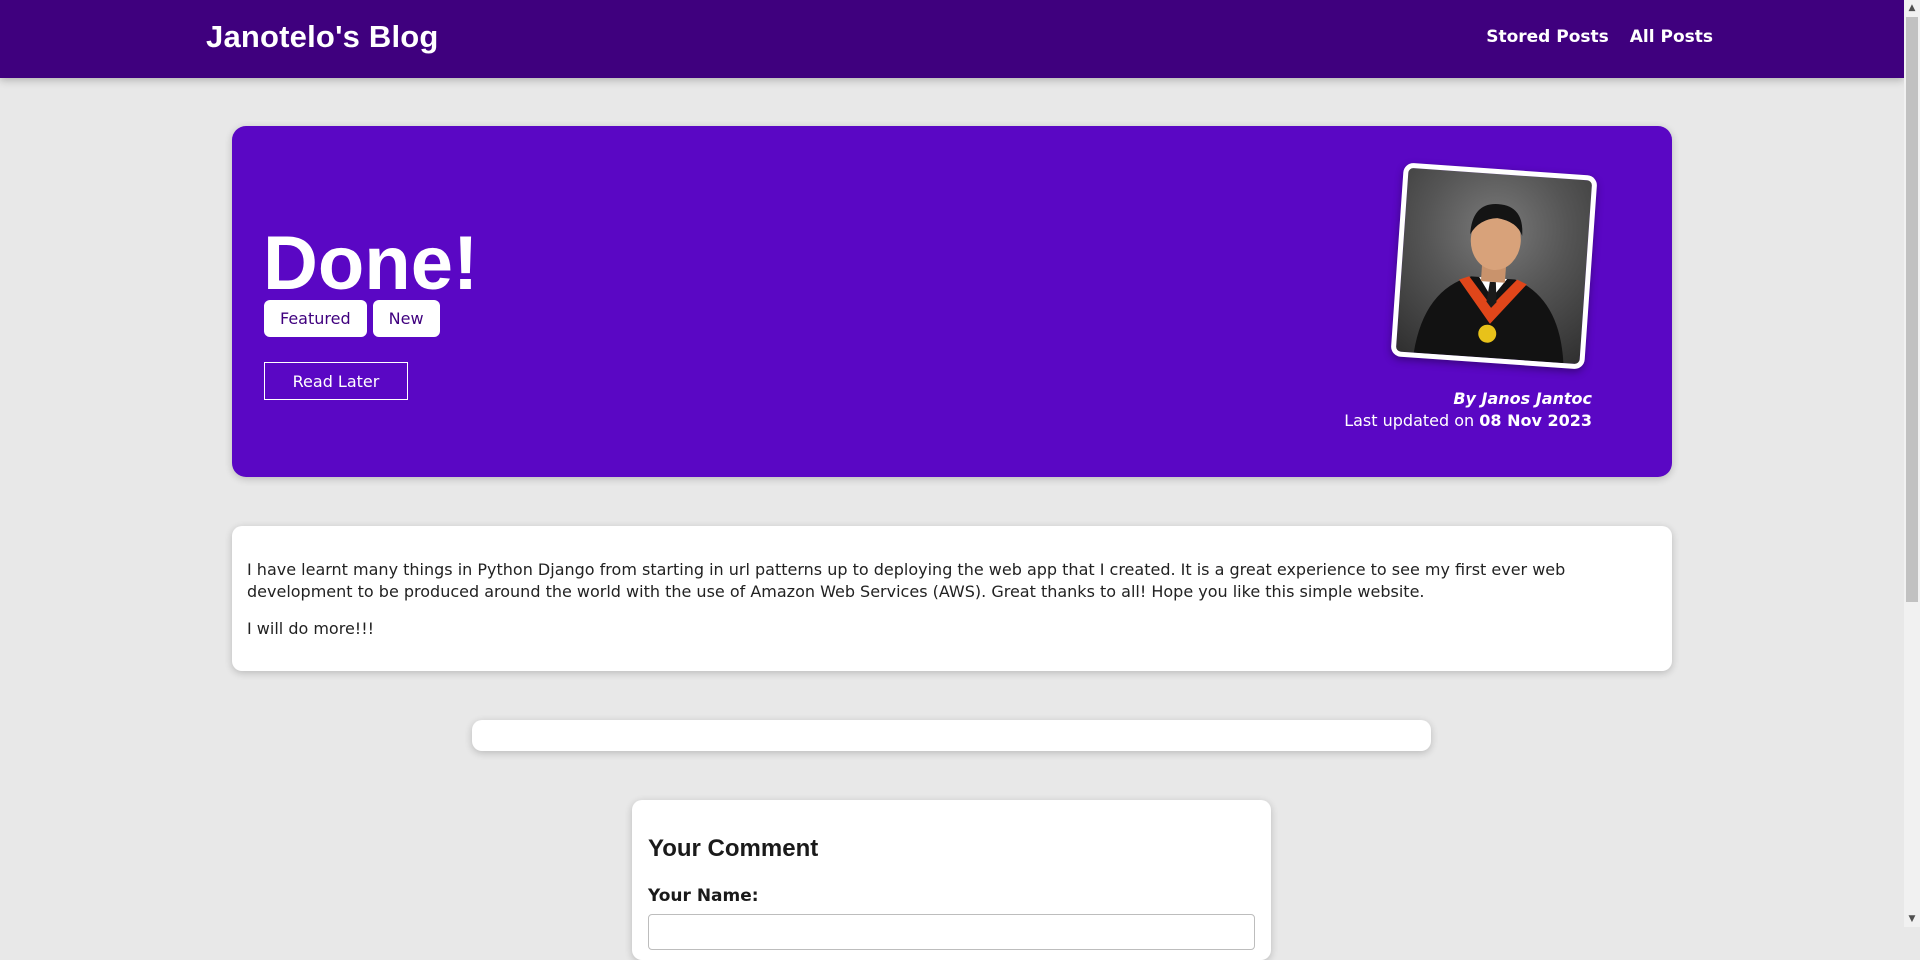 The height and width of the screenshot is (960, 1920). I want to click on comment-form-title: Your Comment, so click(733, 848).